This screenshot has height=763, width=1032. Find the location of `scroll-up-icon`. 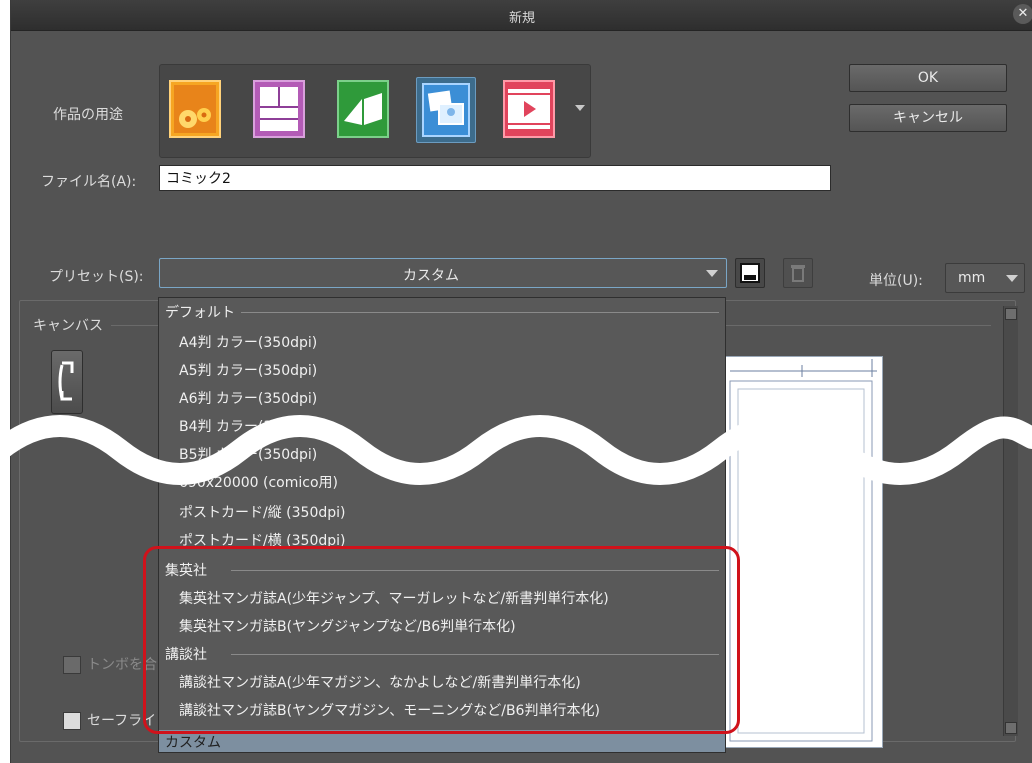

scroll-up-icon is located at coordinates (1011, 314).